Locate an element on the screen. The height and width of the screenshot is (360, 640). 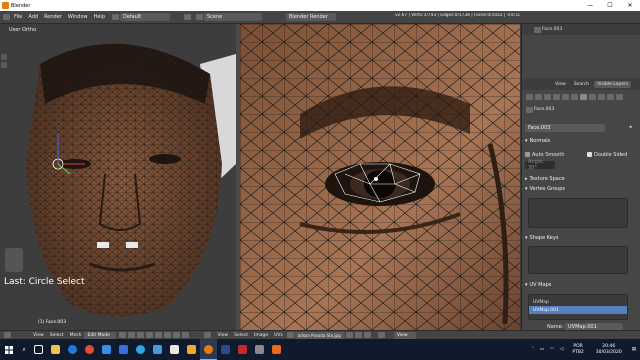
add-layout-icon is located at coordinates (187, 17).